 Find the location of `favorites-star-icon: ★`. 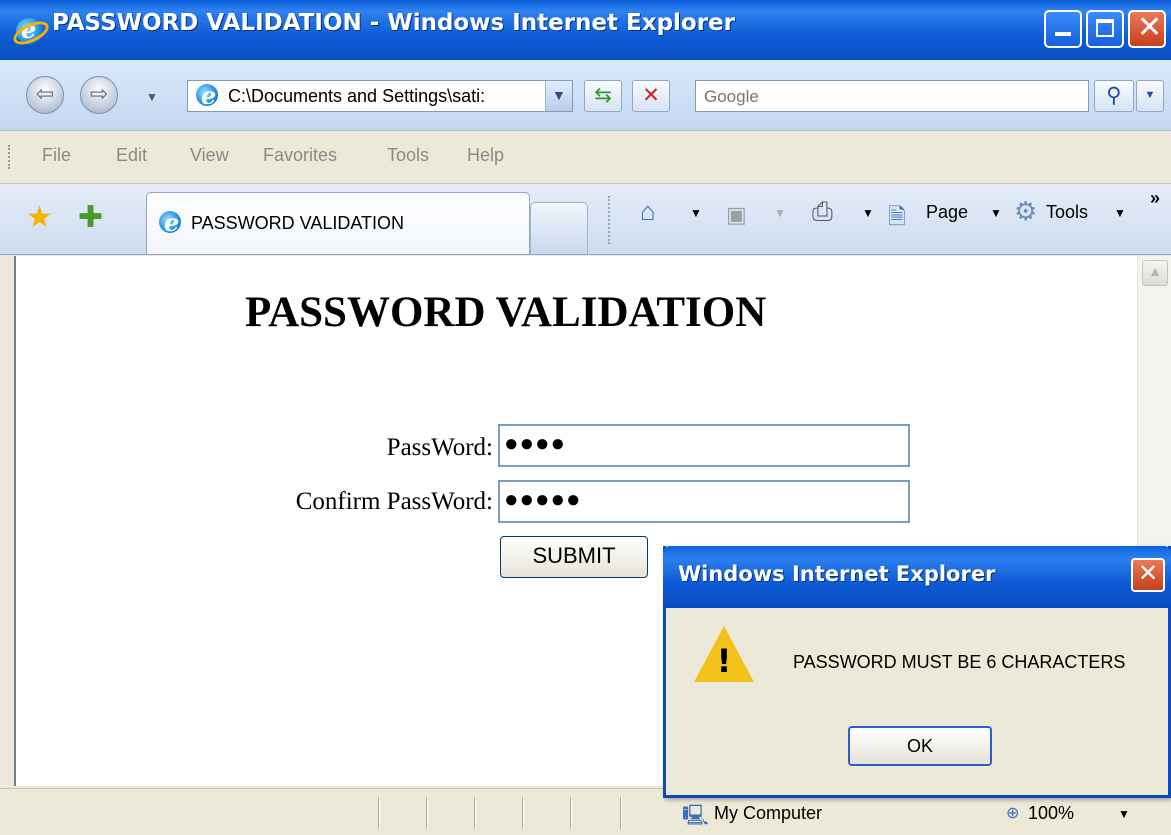

favorites-star-icon: ★ is located at coordinates (39, 217).